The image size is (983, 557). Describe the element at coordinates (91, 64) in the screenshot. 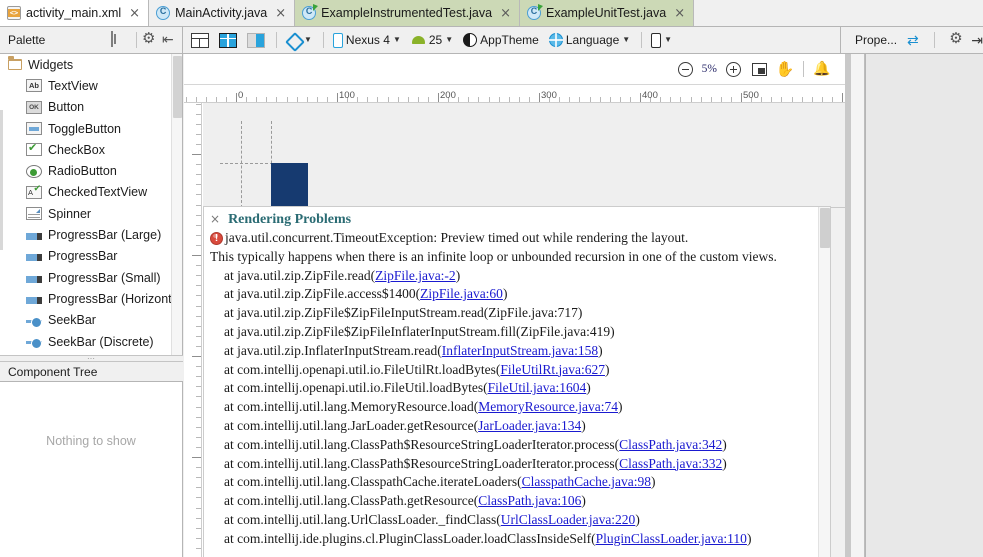

I see `palette-group-widgets: Widgets` at that location.